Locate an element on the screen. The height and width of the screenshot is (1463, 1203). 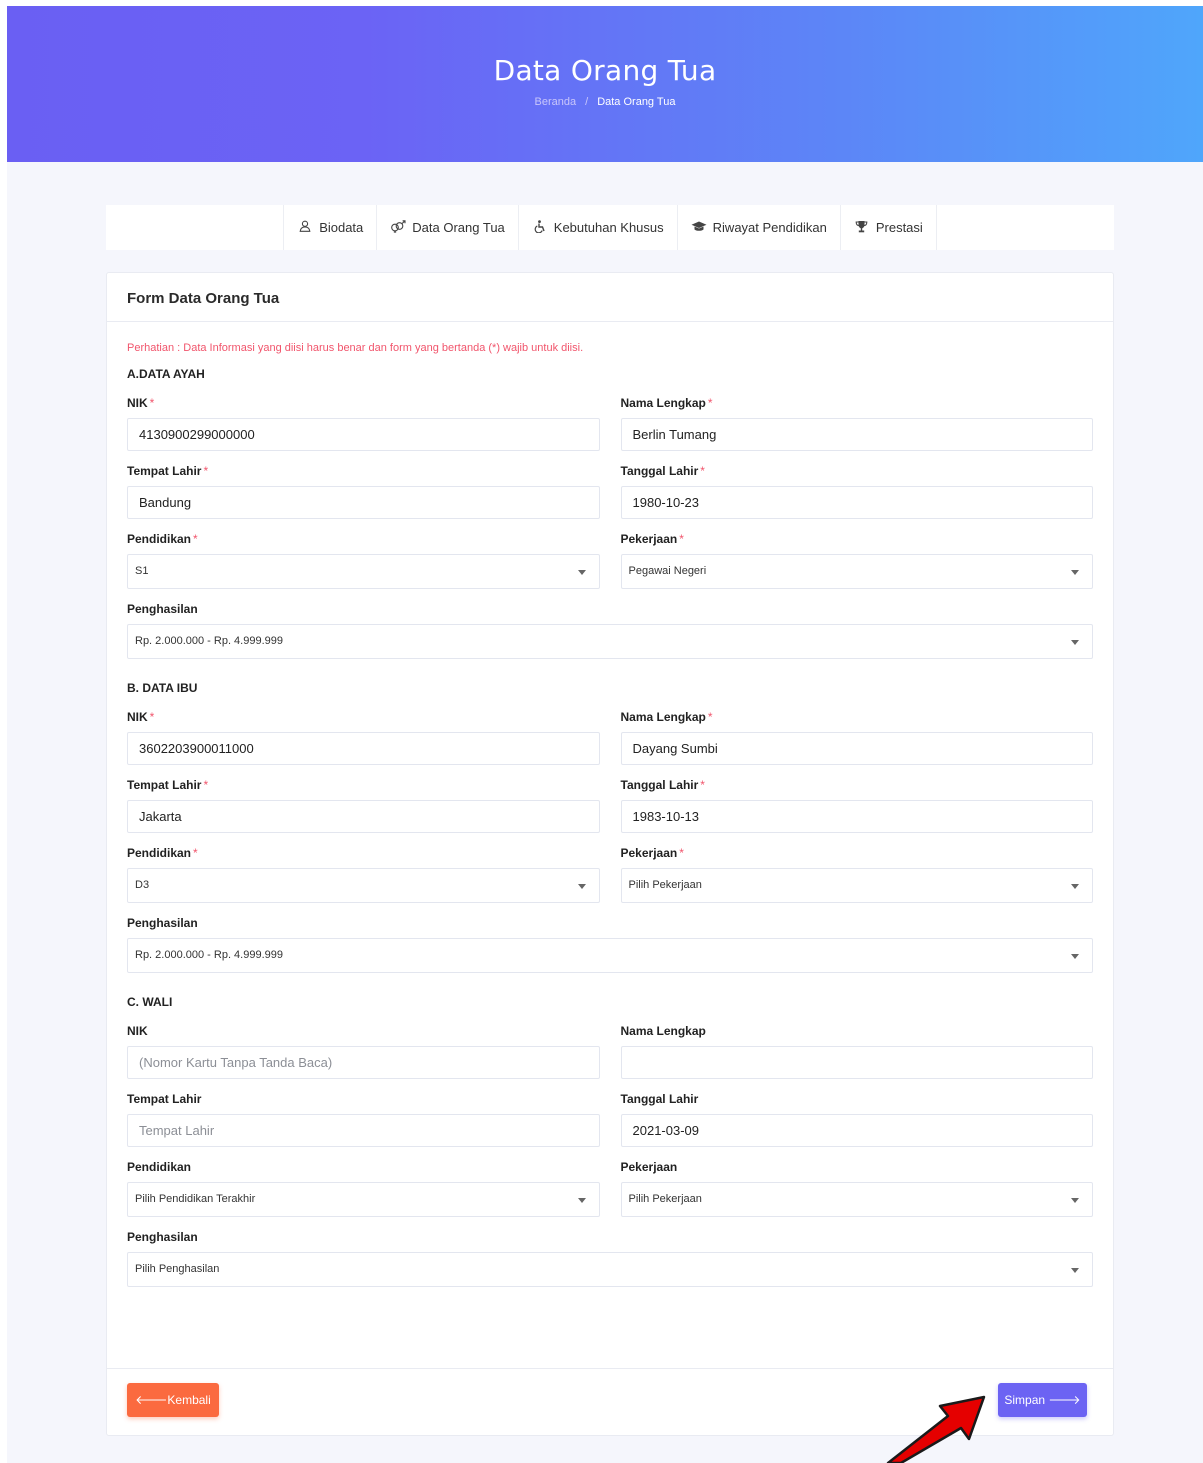
wali-penghasilan-select: Pilih Penghasilan is located at coordinates (610, 1269).